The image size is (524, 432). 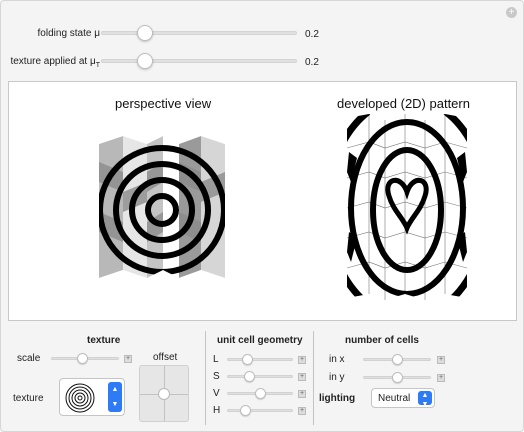 What do you see at coordinates (397, 377) in the screenshot?
I see `in-y-slider-thumb` at bounding box center [397, 377].